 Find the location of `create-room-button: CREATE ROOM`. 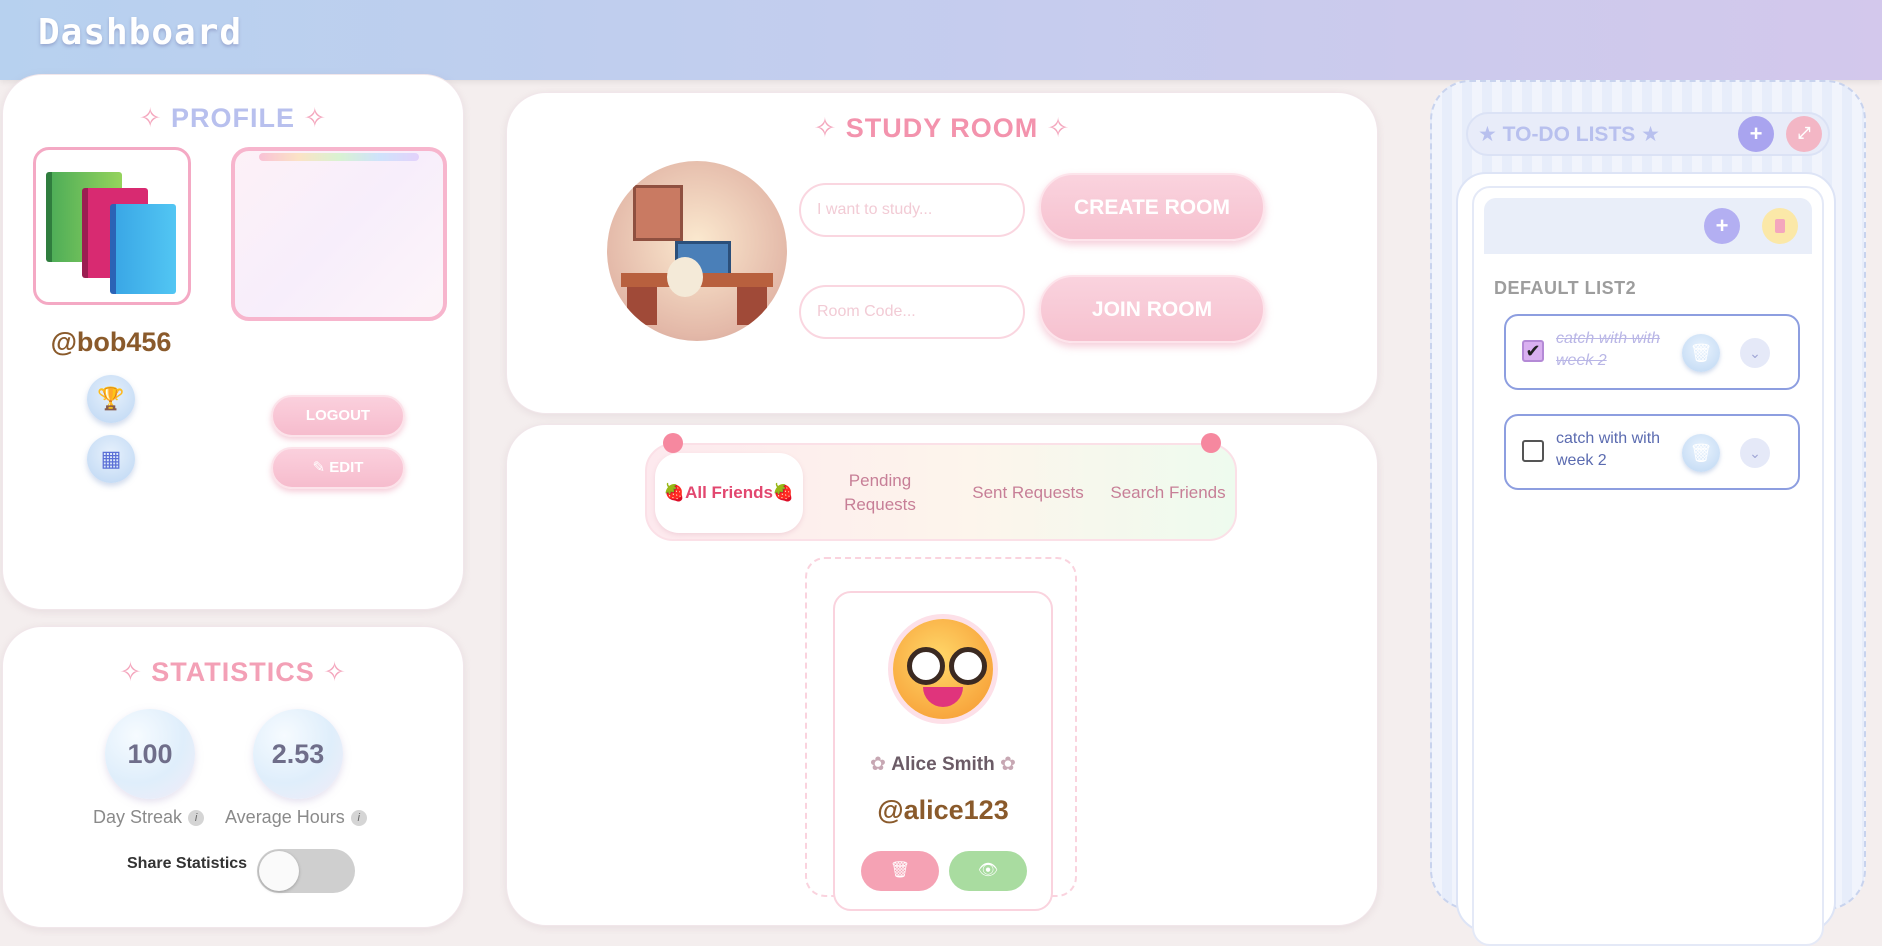

create-room-button: CREATE ROOM is located at coordinates (1152, 207).